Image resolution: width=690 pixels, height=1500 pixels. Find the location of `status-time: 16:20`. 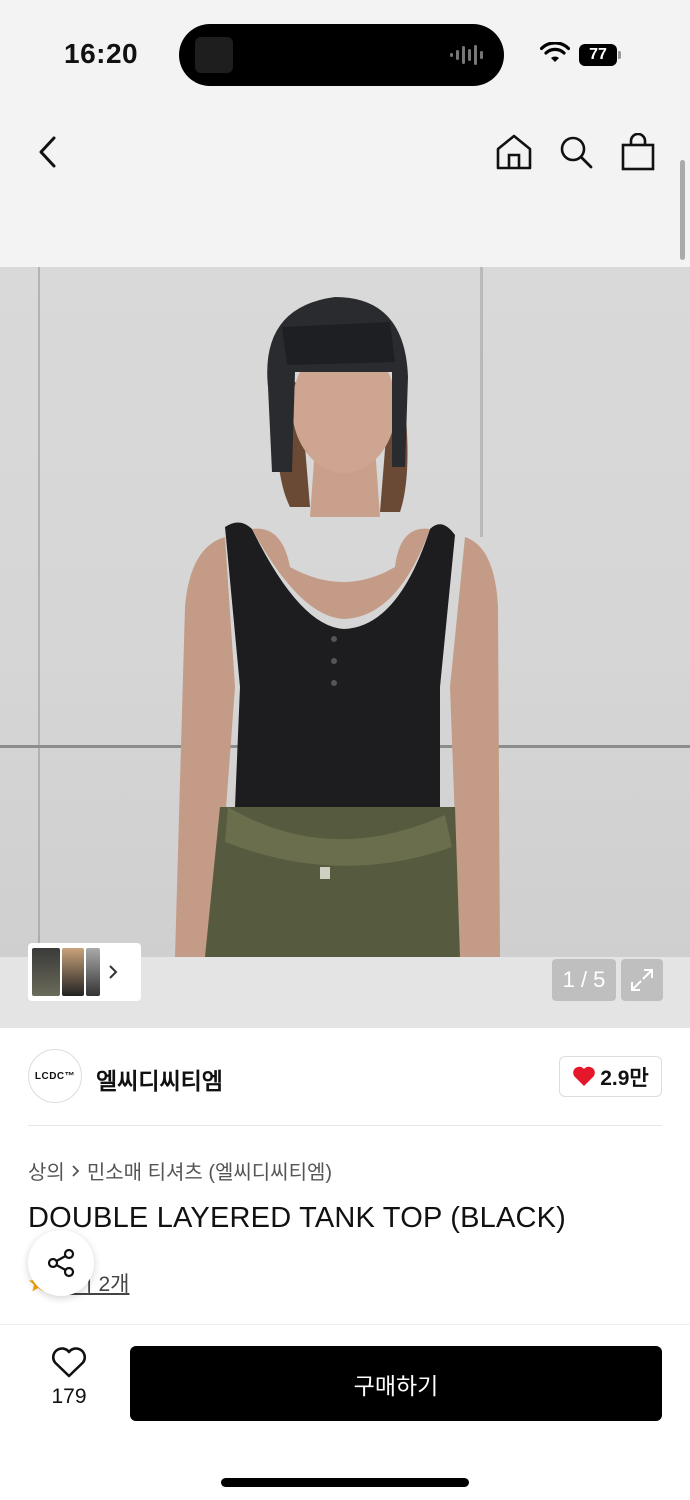

status-time: 16:20 is located at coordinates (101, 53).